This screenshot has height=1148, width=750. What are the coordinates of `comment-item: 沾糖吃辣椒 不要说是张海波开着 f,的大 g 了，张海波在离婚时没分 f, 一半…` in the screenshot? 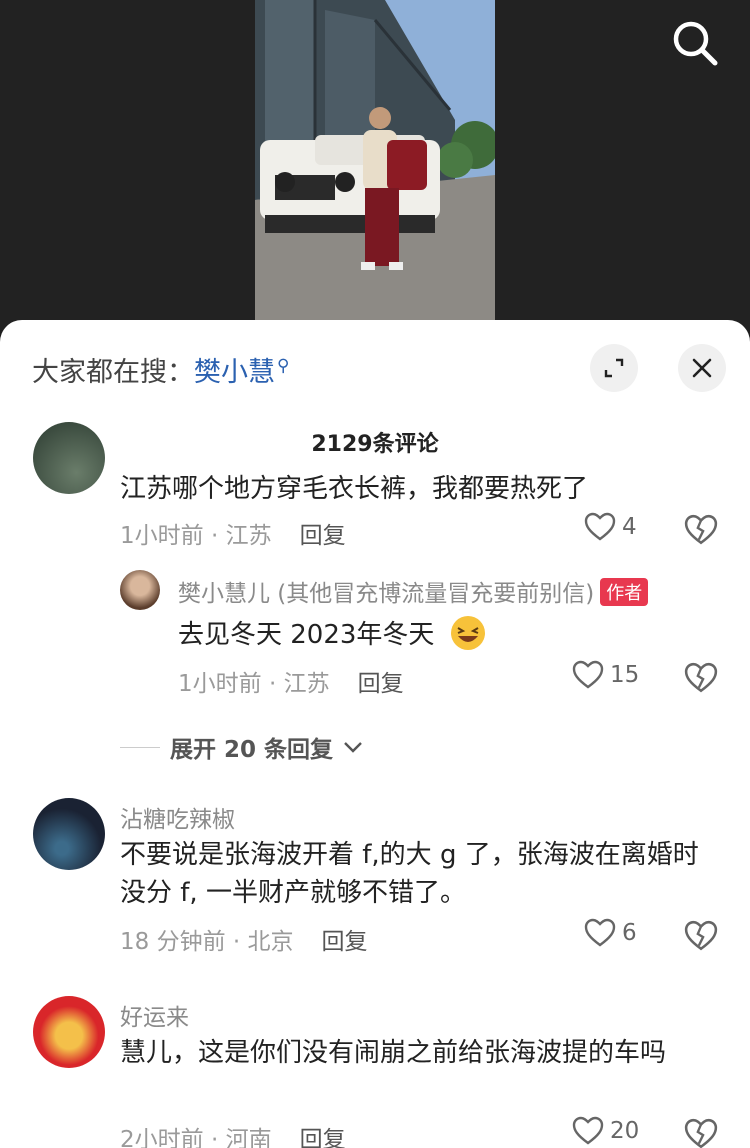 It's located at (375, 880).